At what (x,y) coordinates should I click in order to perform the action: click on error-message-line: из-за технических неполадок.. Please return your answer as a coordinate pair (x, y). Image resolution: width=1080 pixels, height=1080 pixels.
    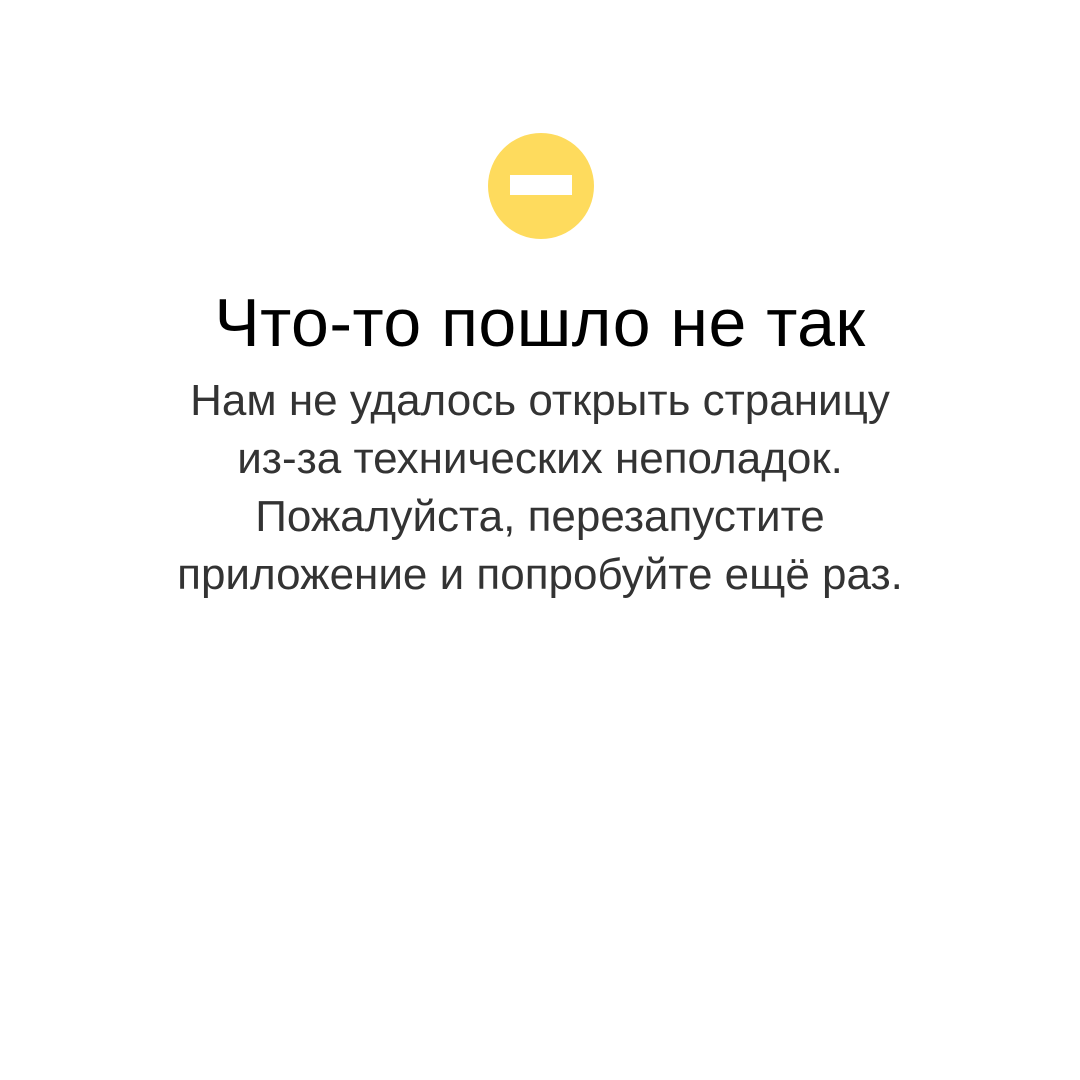
    Looking at the image, I should click on (540, 458).